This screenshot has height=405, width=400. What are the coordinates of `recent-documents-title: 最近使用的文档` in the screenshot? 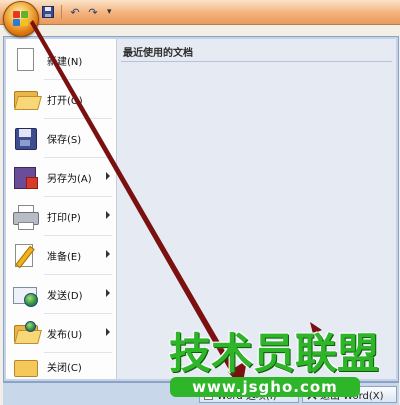 It's located at (158, 53).